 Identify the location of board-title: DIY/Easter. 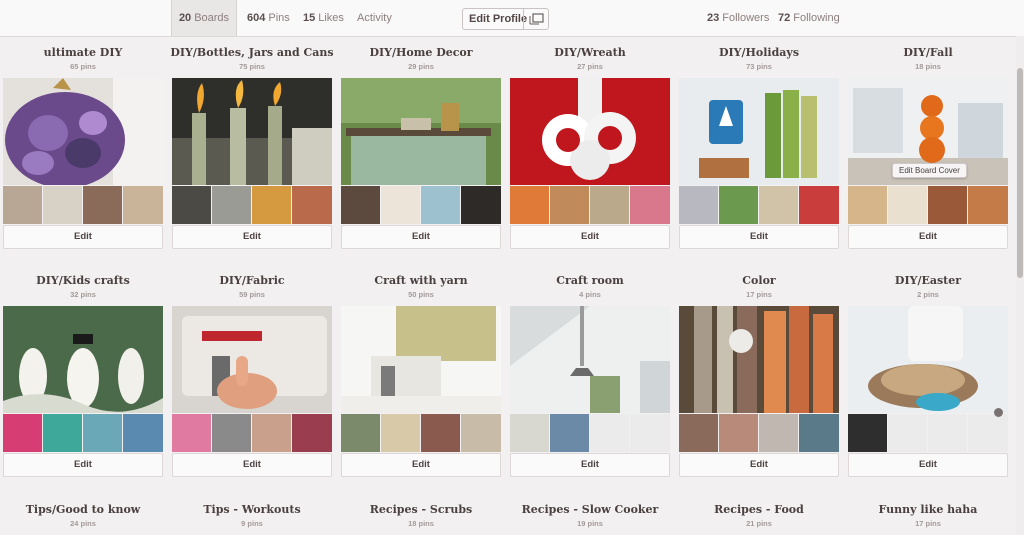
(926, 280).